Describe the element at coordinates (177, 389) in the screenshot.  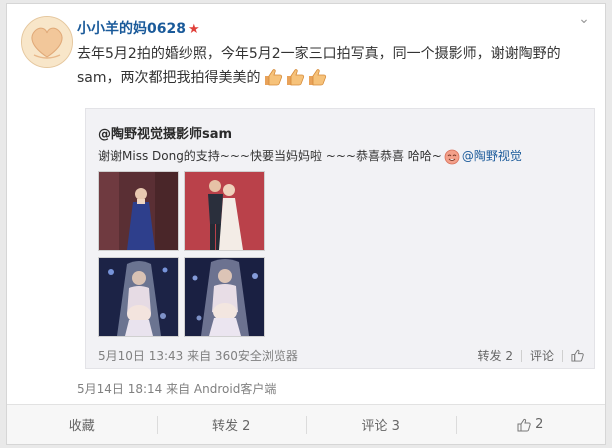
I see `post-meta: 5月14日 18:14 来自 Android客户端` at that location.